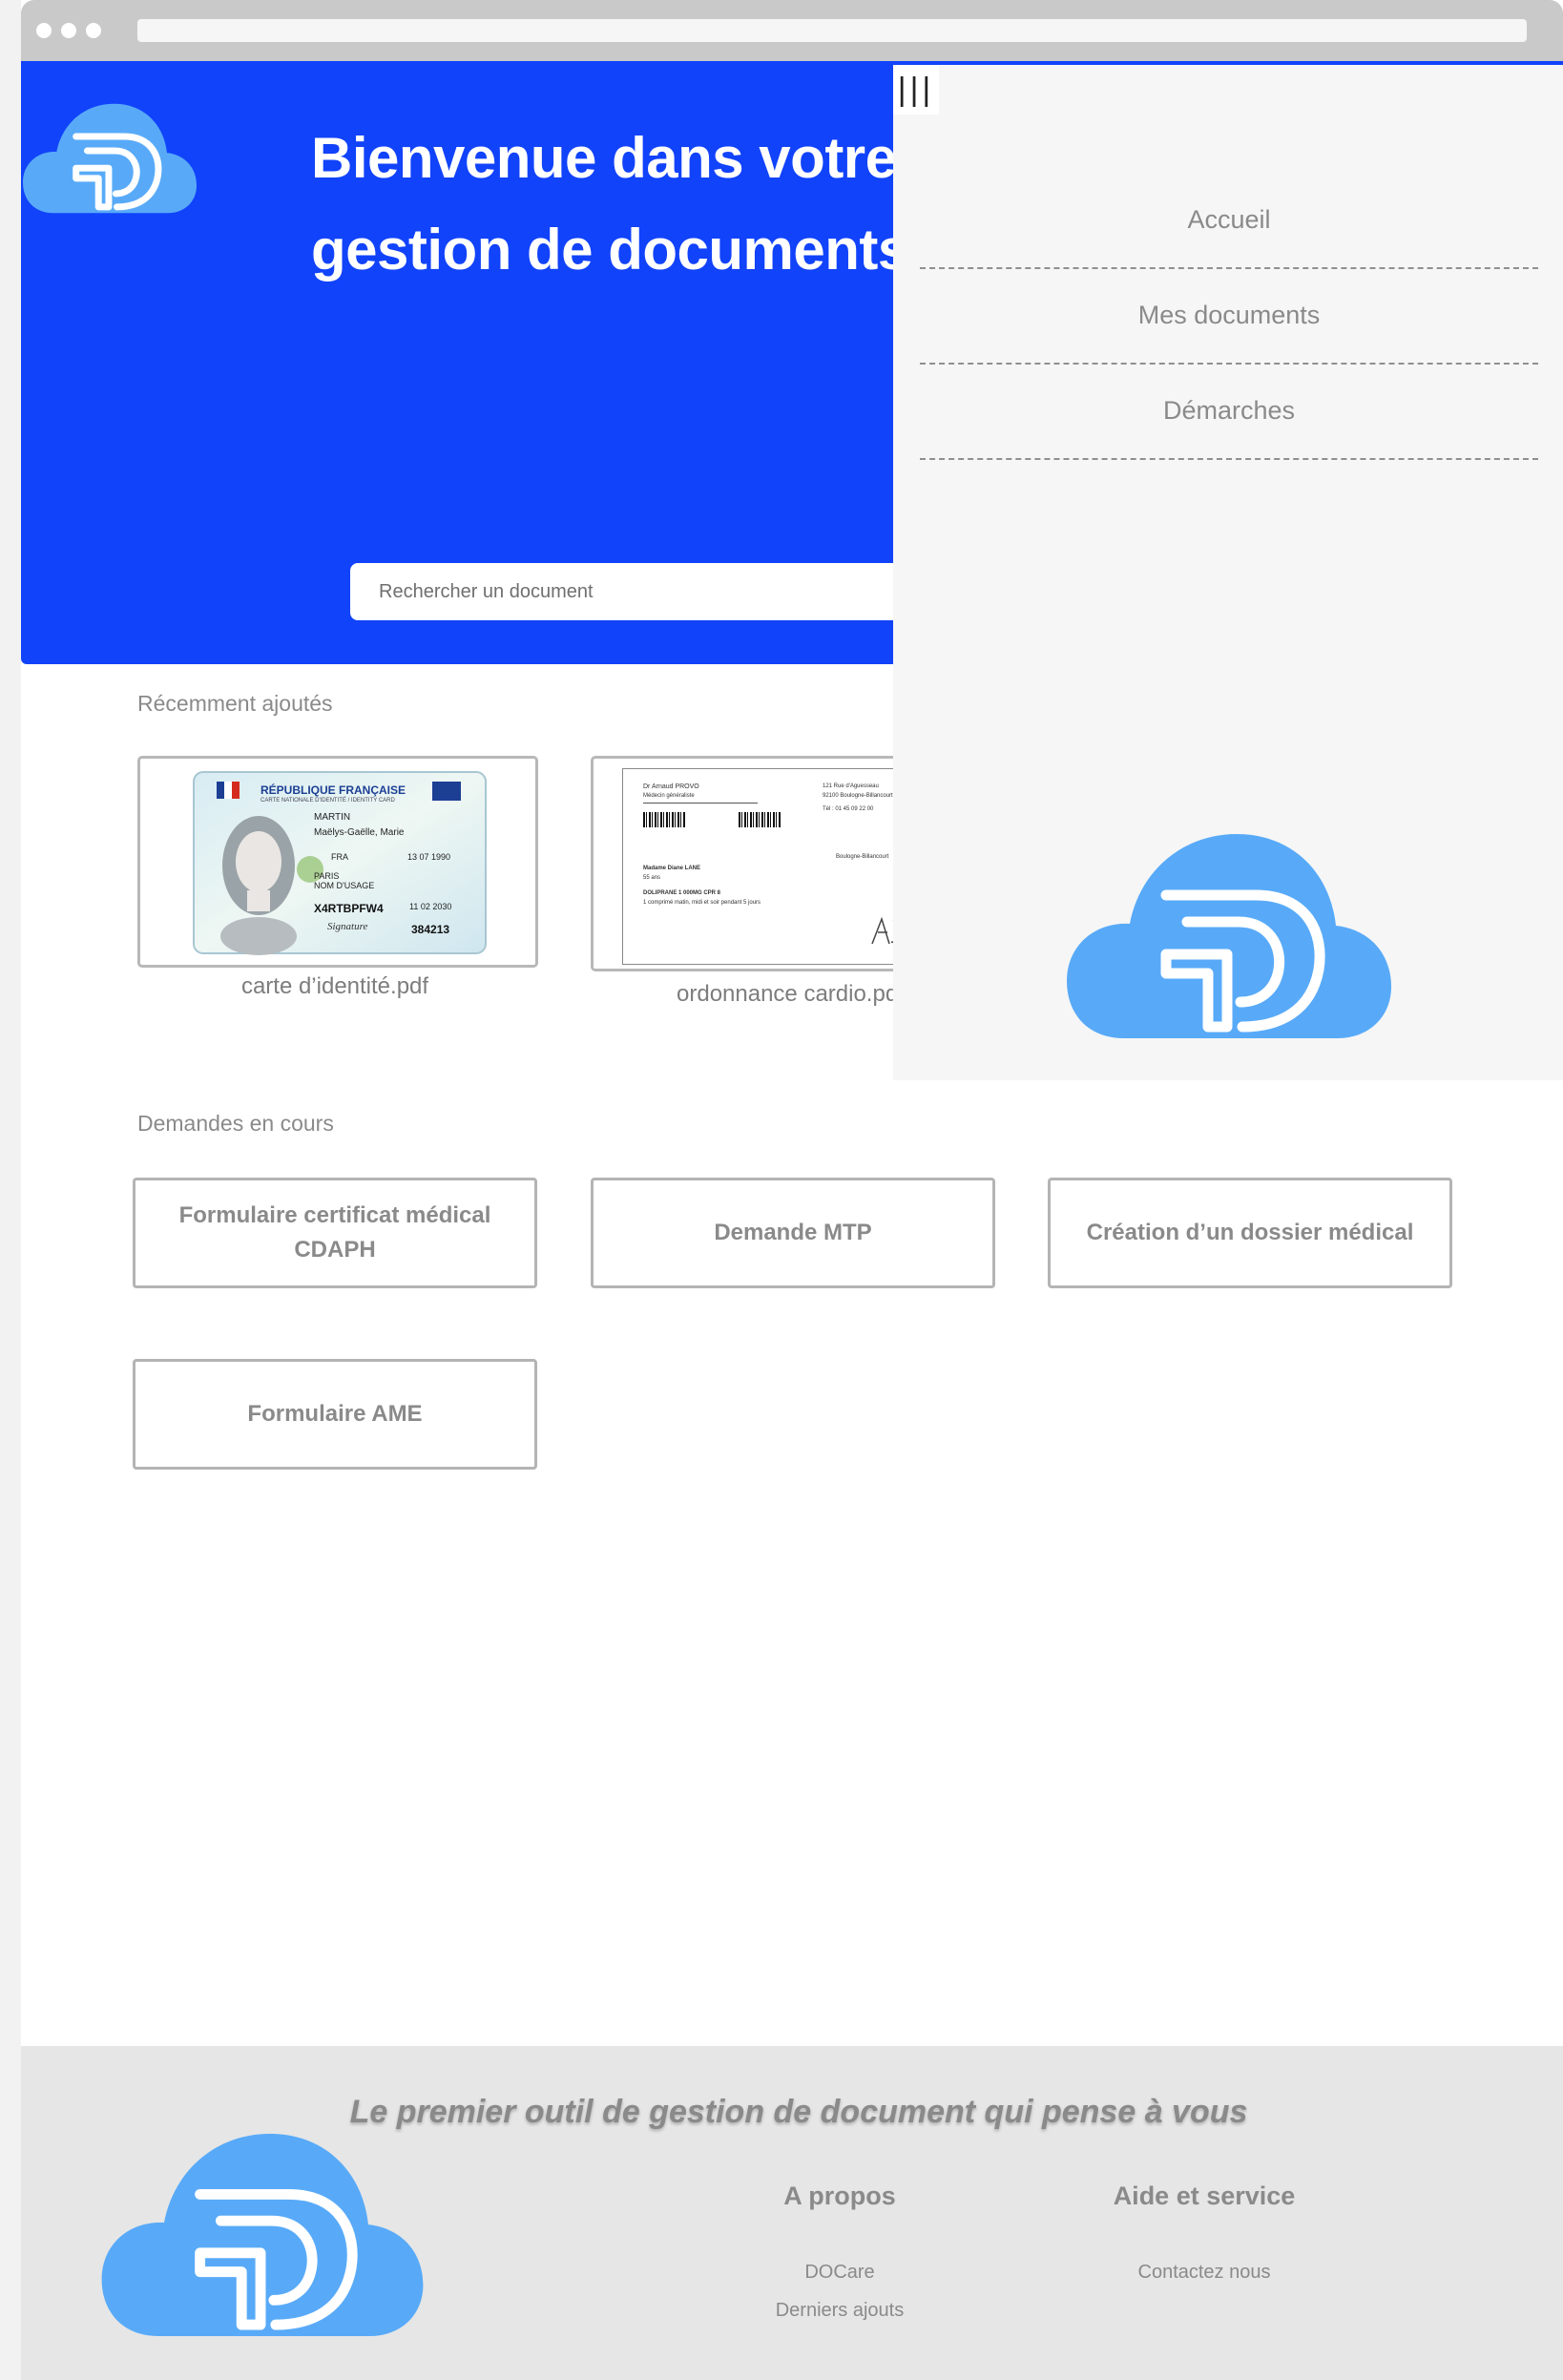 Image resolution: width=1563 pixels, height=2380 pixels. I want to click on recent-section-label: Récemment ajoutés, so click(235, 703).